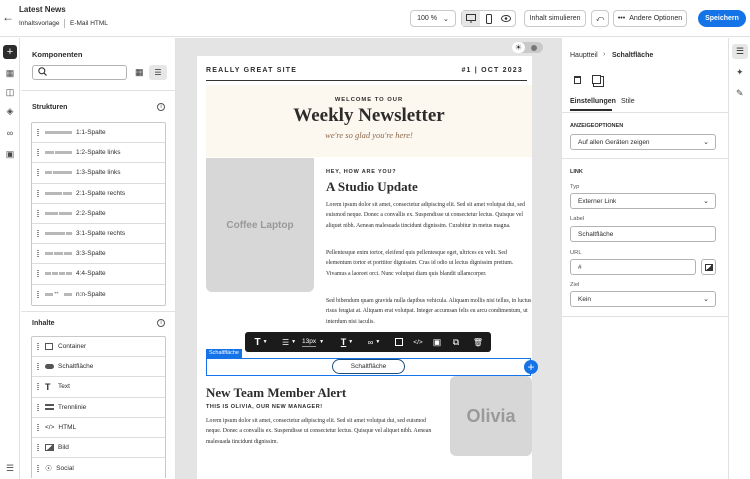 The image size is (750, 479). I want to click on list-item: </> HTML, so click(98, 428).